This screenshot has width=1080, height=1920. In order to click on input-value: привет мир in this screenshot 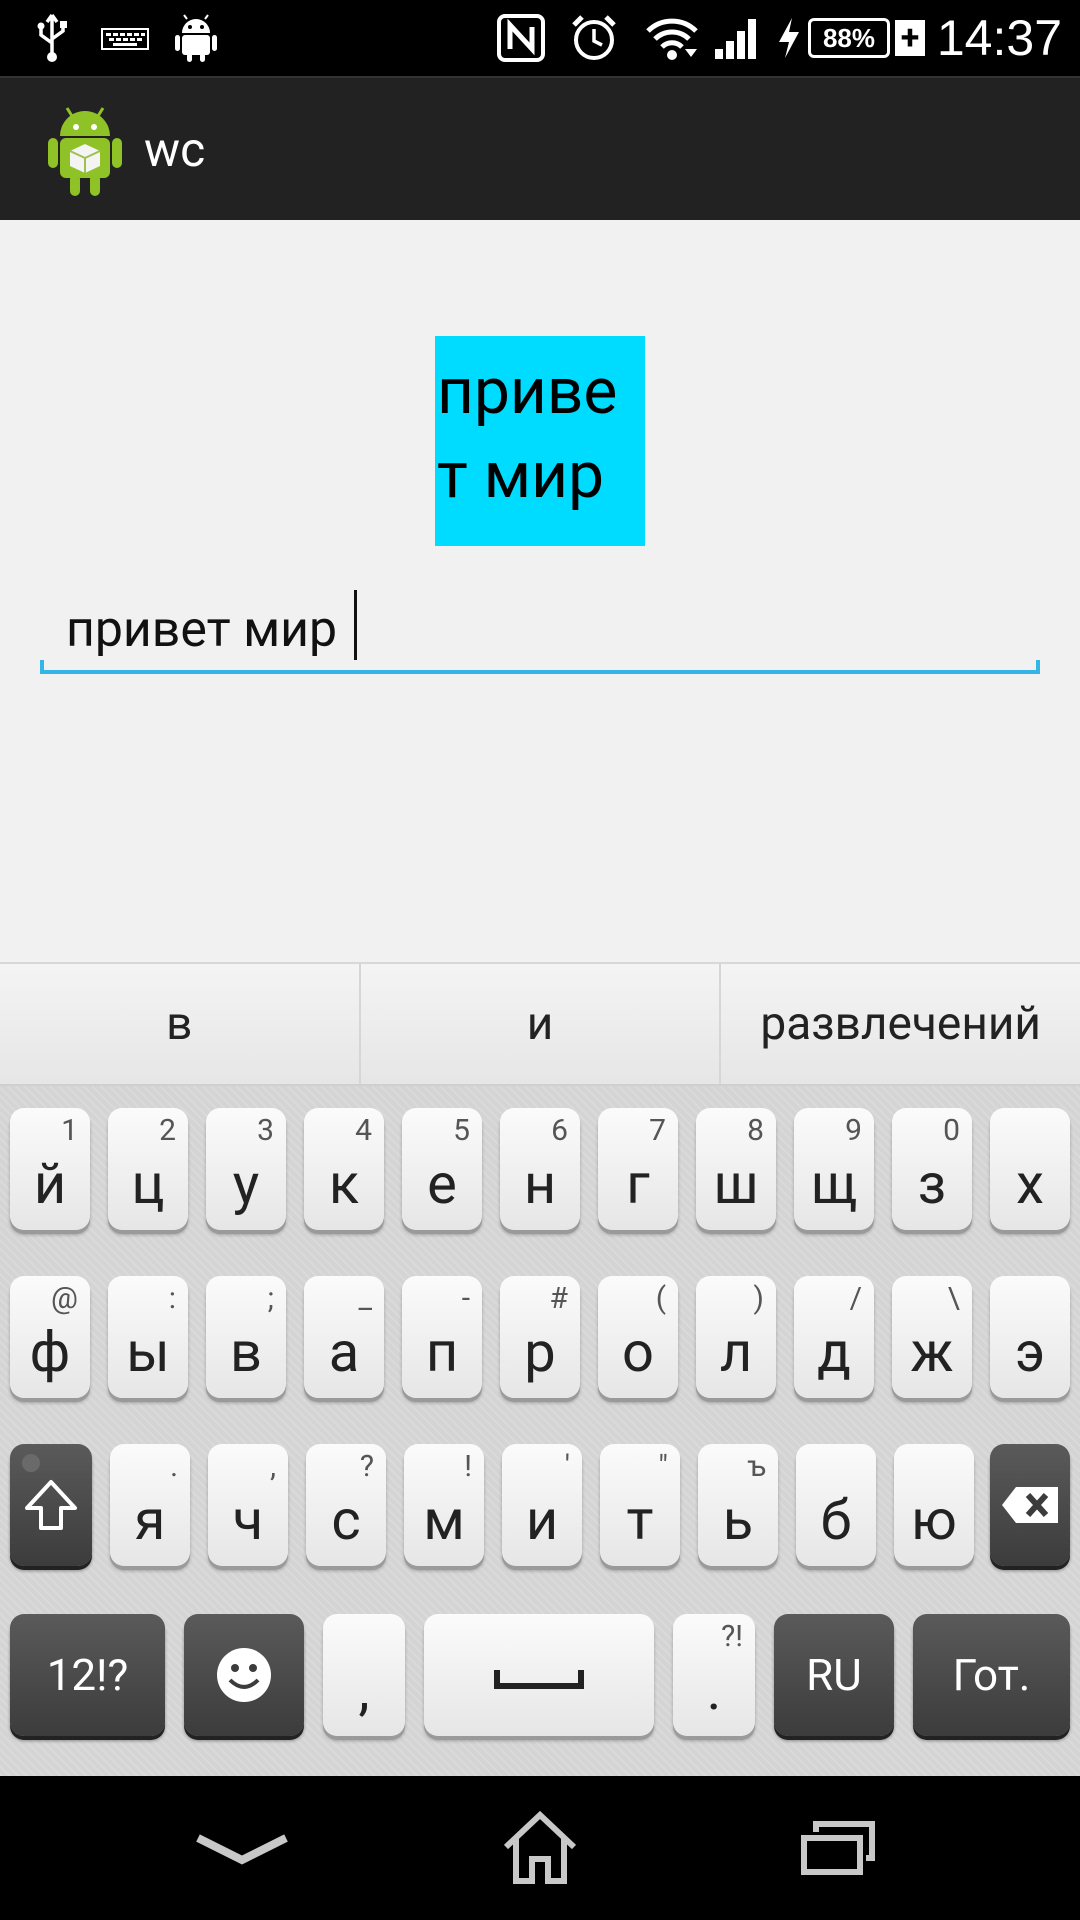, I will do `click(211, 625)`.